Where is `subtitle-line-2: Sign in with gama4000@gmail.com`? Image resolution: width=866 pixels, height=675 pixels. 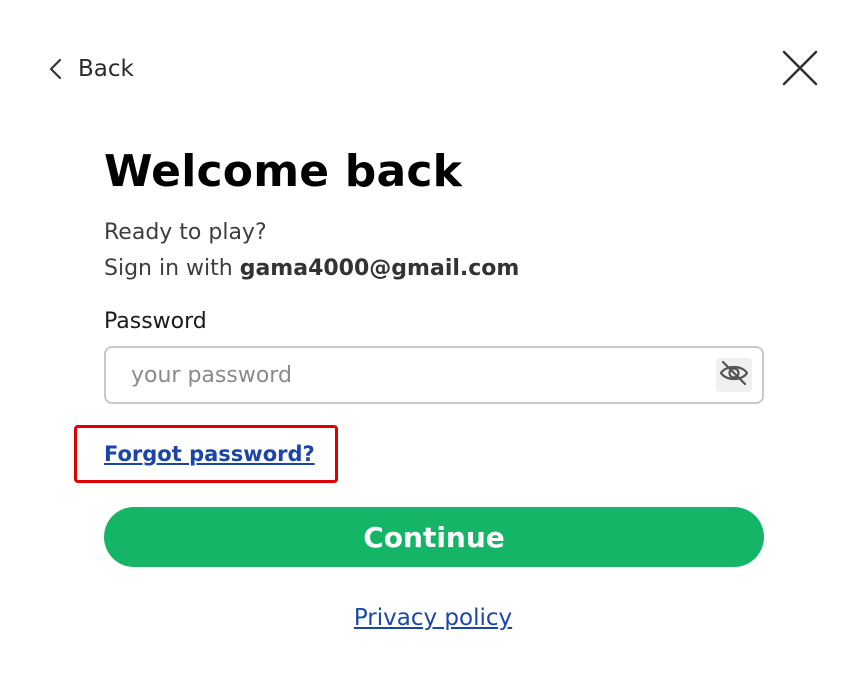
subtitle-line-2: Sign in with gama4000@gmail.com is located at coordinates (434, 269).